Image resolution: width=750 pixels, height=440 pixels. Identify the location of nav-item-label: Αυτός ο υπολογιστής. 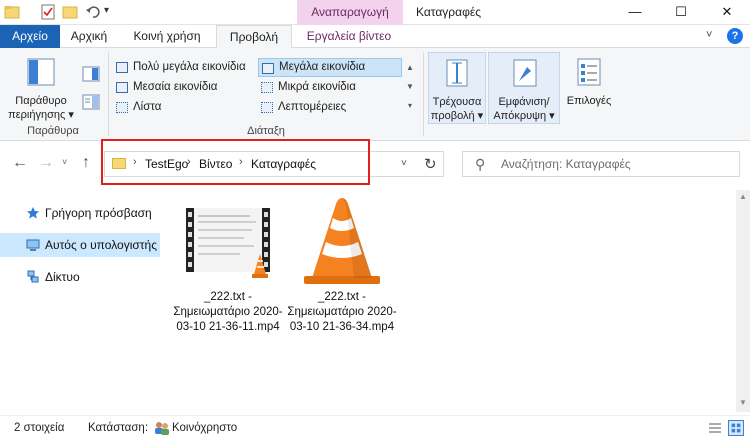
(101, 245).